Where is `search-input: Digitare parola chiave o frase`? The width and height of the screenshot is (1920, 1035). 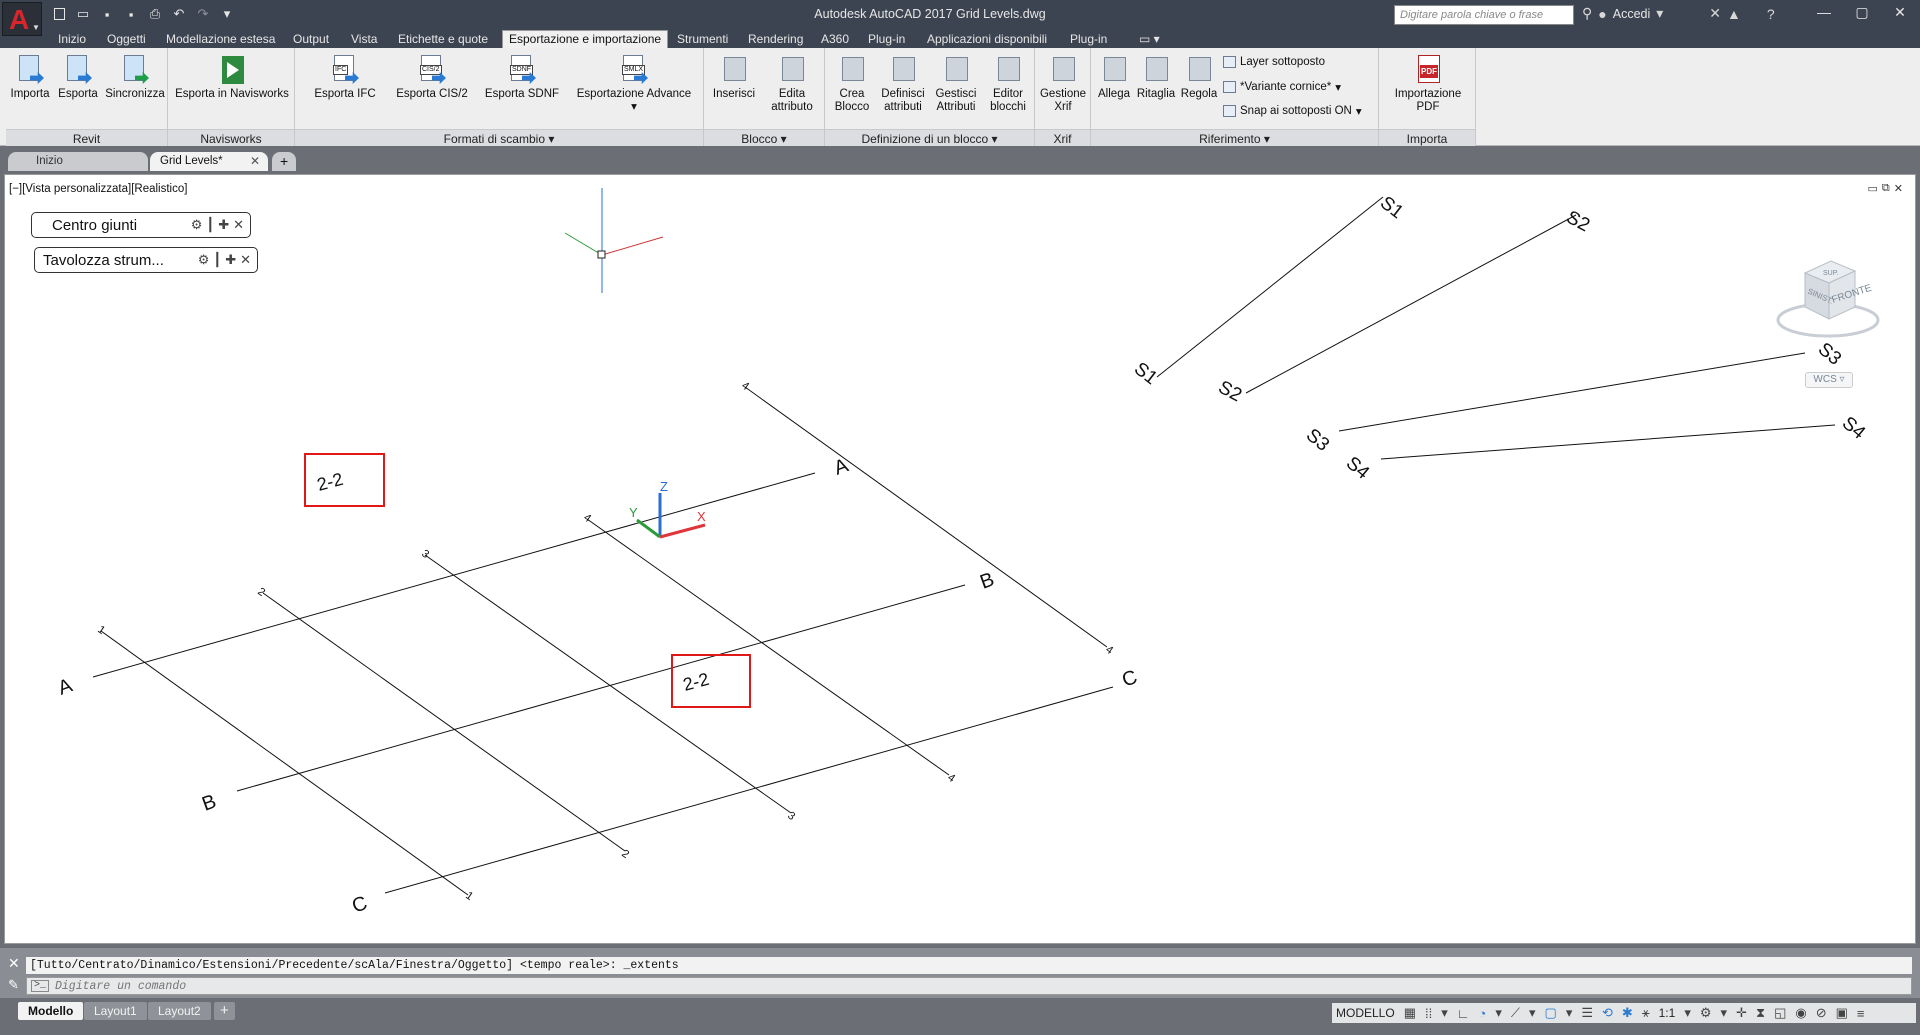
search-input: Digitare parola chiave o frase is located at coordinates (1484, 15).